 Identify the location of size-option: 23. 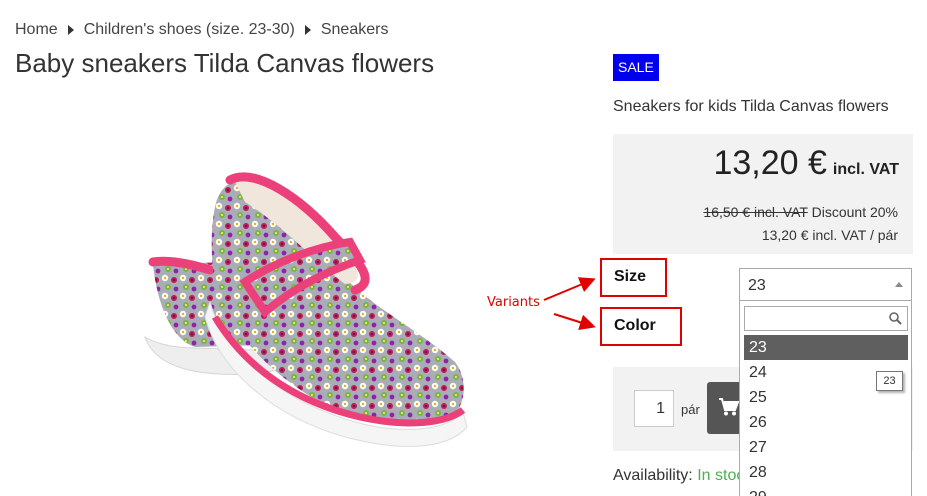
(826, 347).